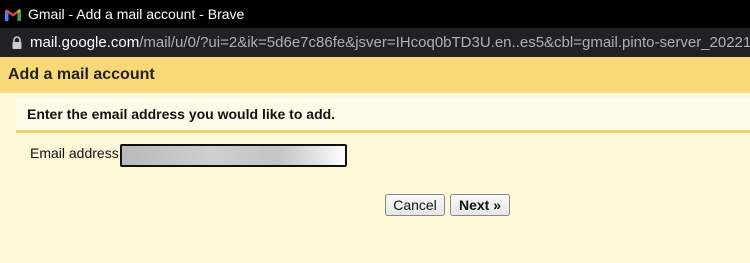 The image size is (750, 263). I want to click on email-input, so click(233, 155).